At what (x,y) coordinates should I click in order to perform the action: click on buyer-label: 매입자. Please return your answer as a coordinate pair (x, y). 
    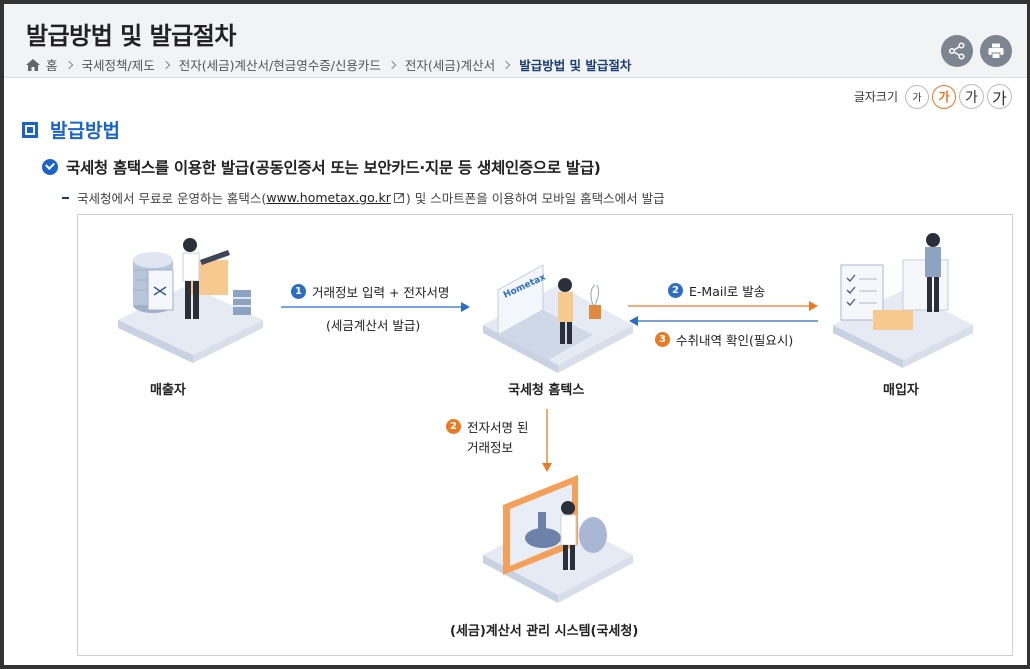
    Looking at the image, I should click on (901, 390).